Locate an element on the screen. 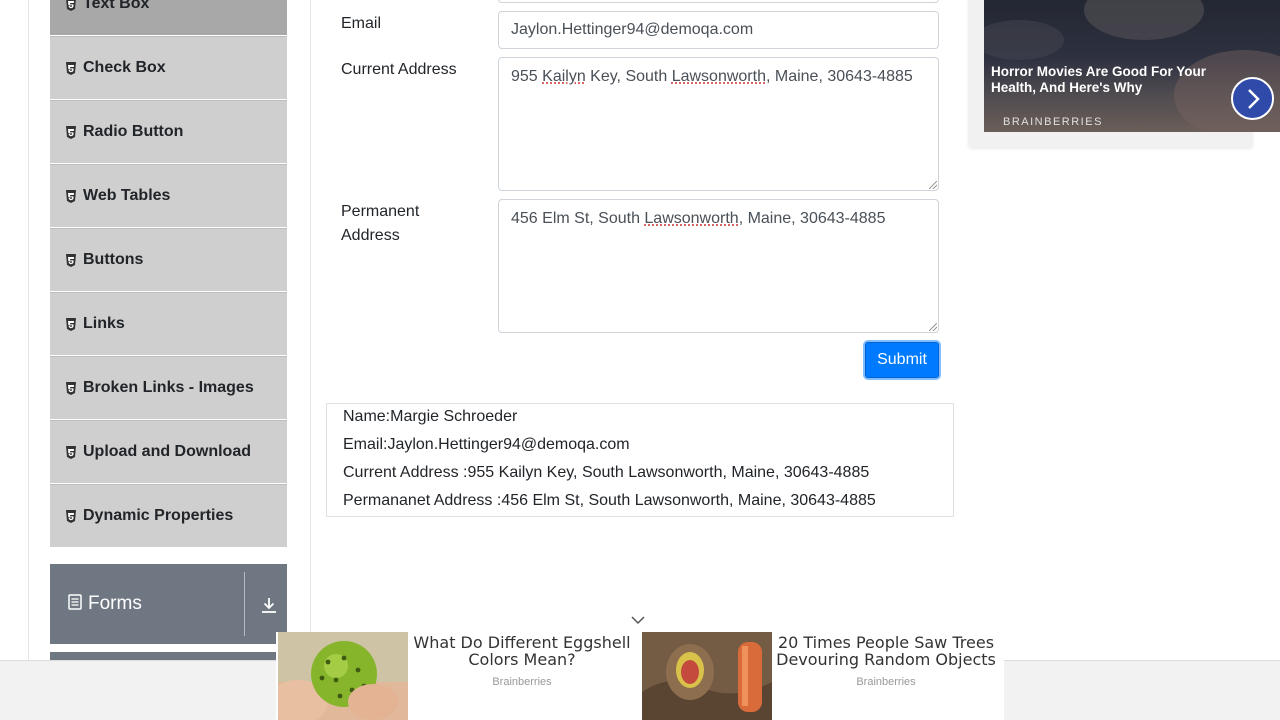 This screenshot has width=1280, height=720. spellcheck-word: Kailyn is located at coordinates (564, 76).